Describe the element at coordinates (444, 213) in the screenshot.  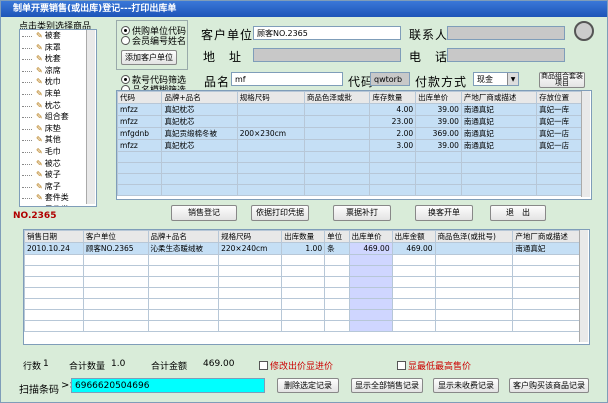
I see `new-customer-button: 换客开单` at that location.